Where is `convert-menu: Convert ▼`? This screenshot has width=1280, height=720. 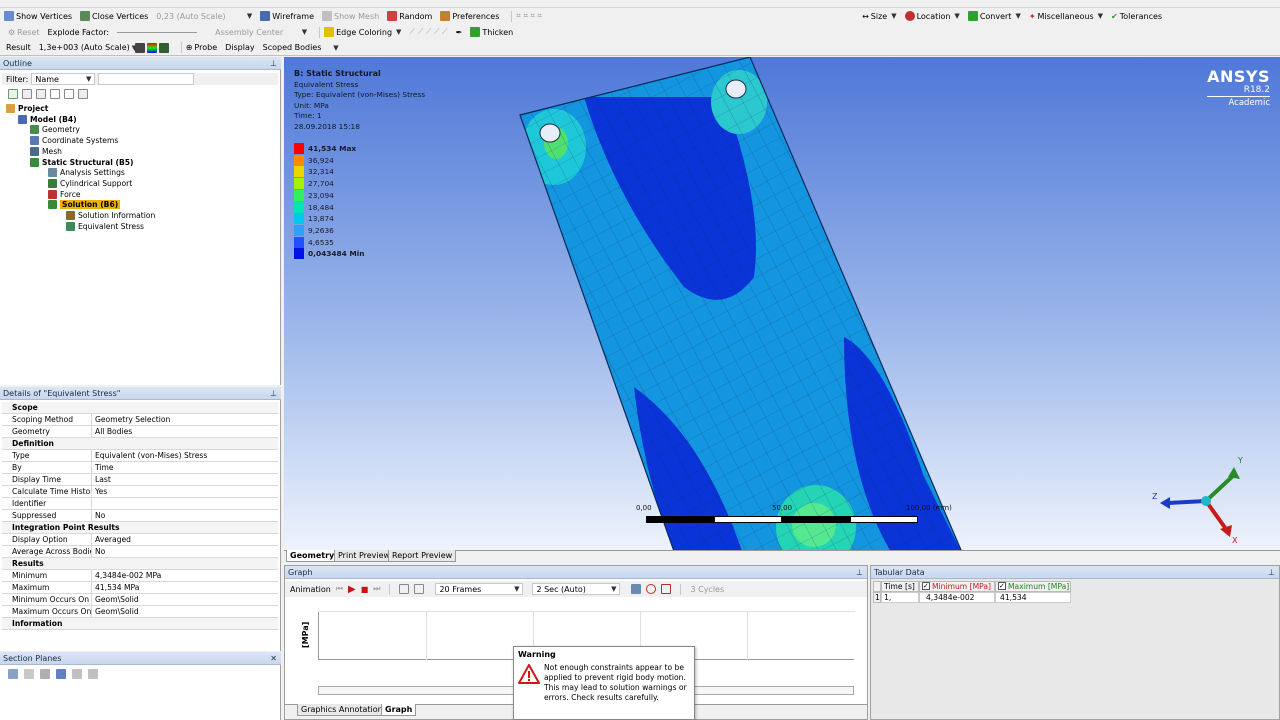 convert-menu: Convert ▼ is located at coordinates (994, 16).